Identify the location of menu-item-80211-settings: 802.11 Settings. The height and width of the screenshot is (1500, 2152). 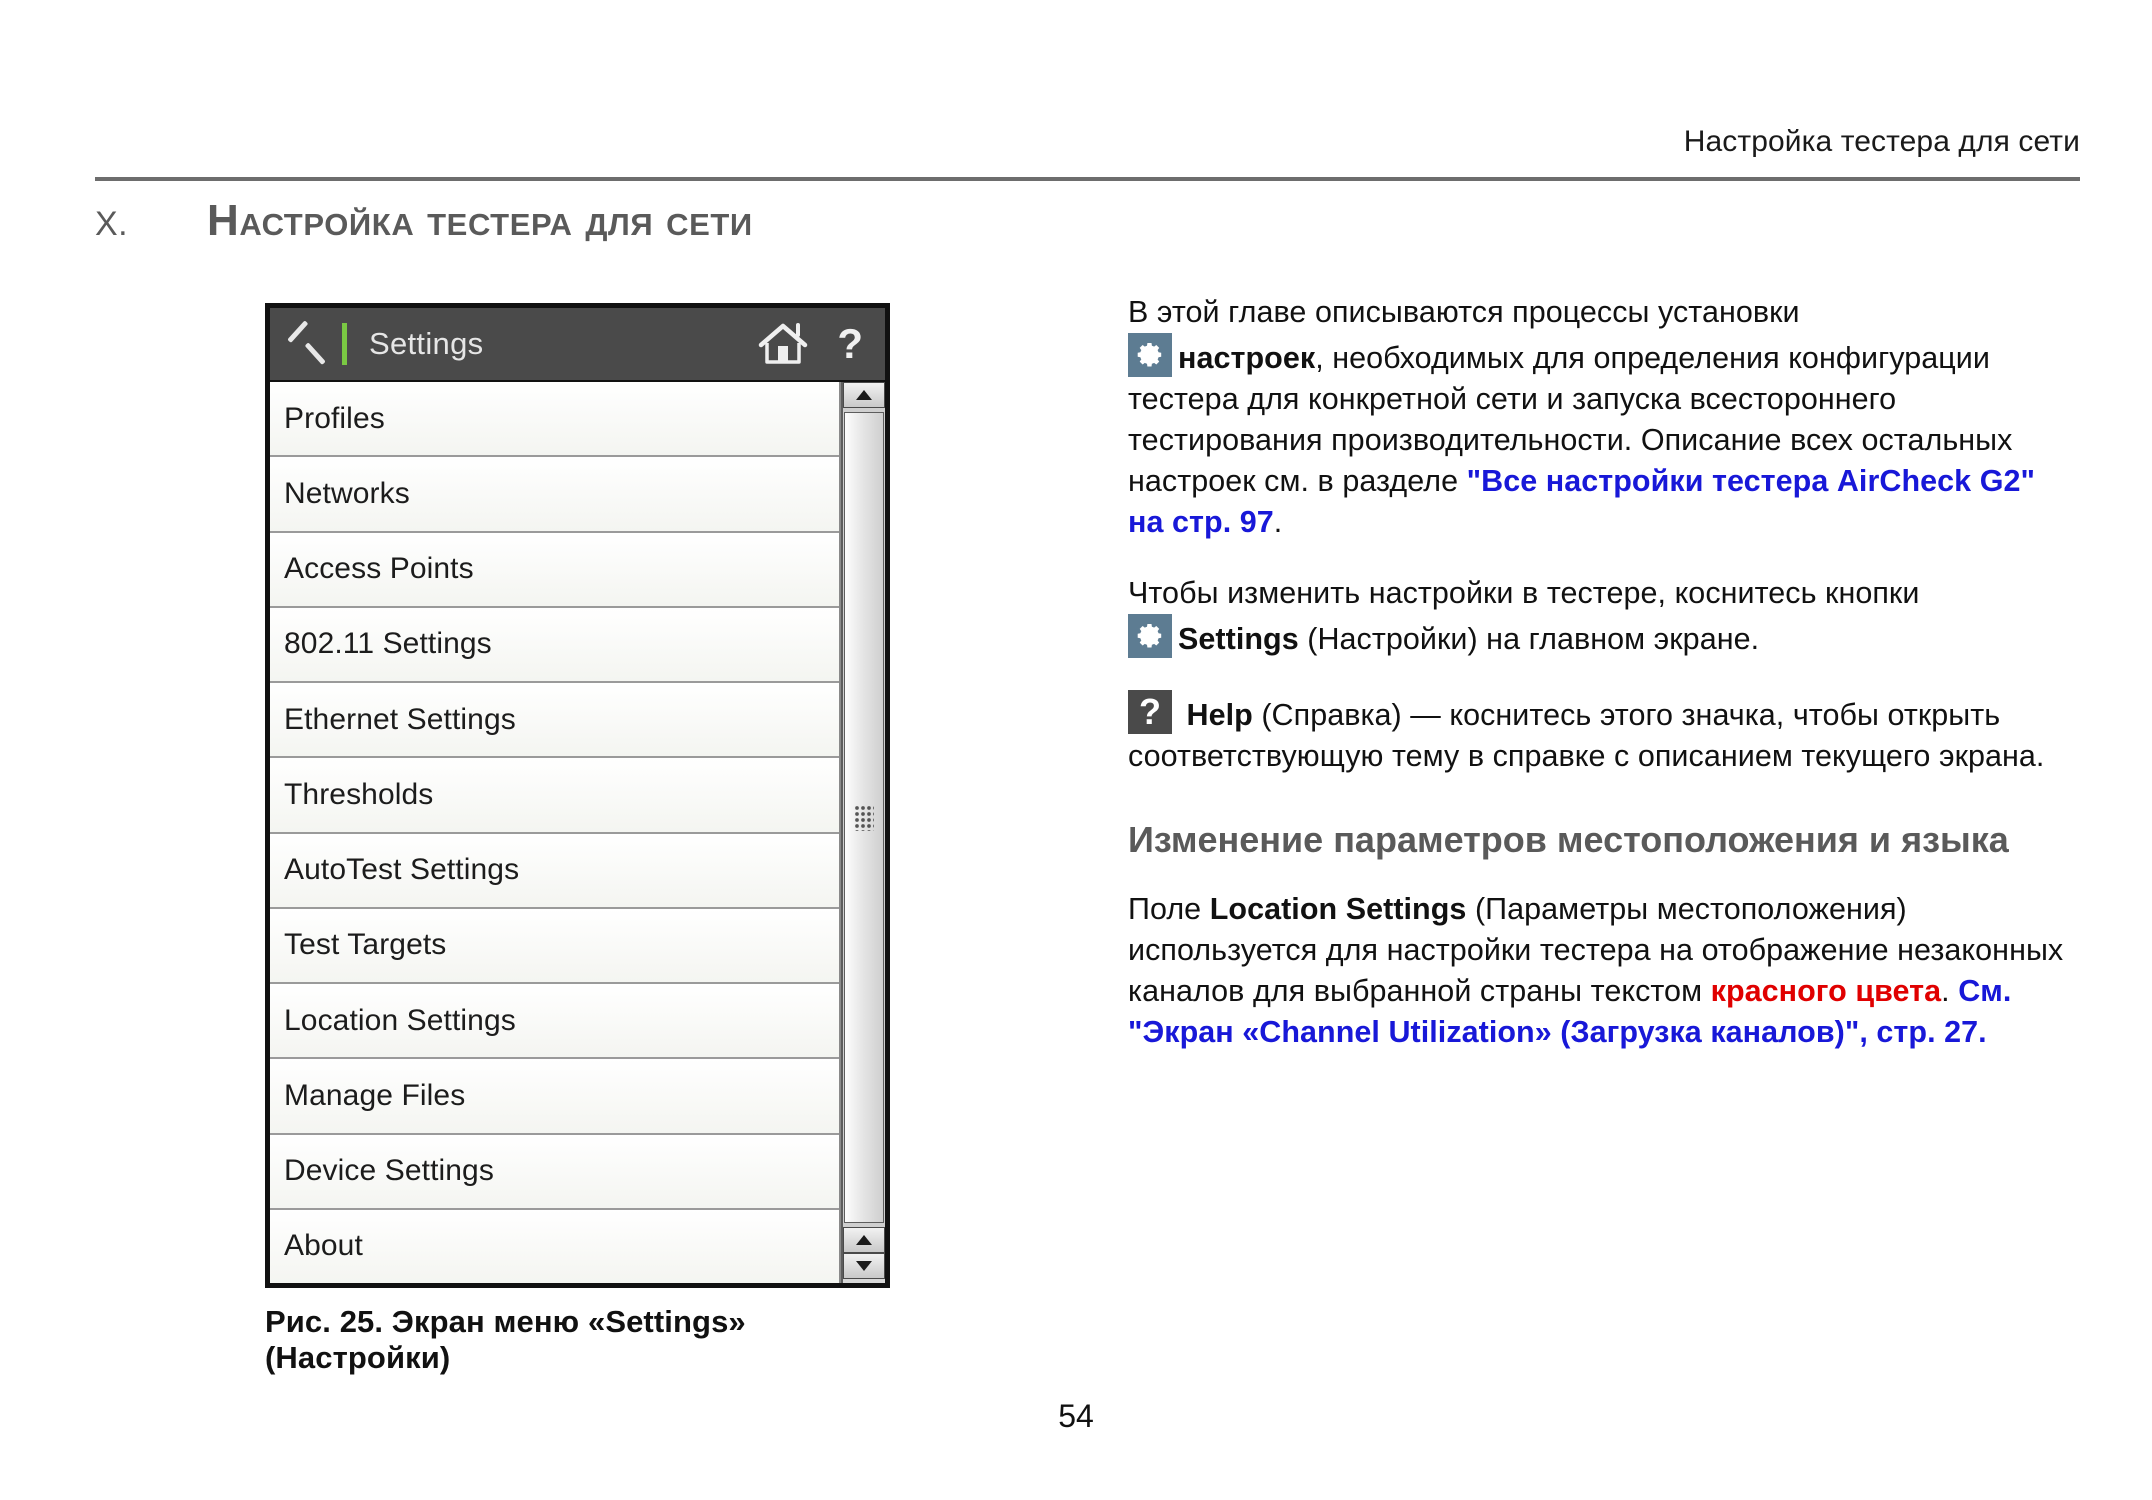
(554, 645).